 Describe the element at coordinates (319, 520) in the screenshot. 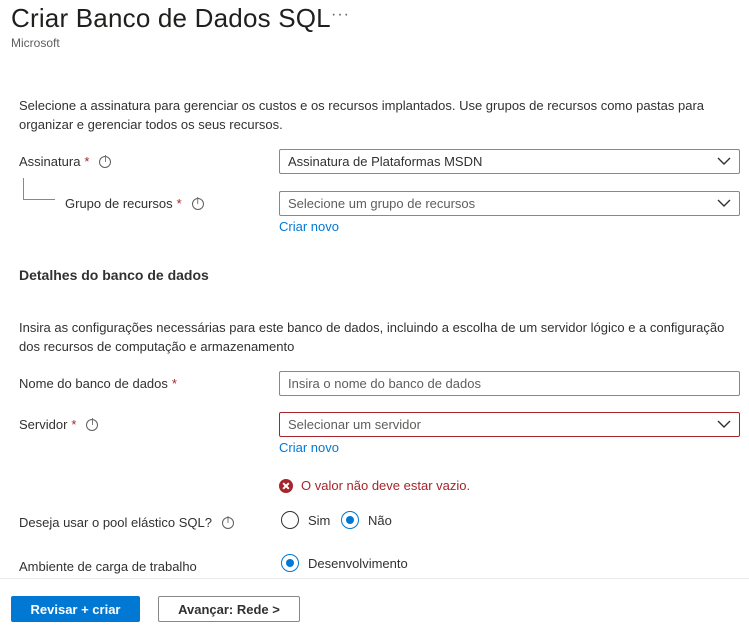

I see `radio-yes-label: Sim` at that location.